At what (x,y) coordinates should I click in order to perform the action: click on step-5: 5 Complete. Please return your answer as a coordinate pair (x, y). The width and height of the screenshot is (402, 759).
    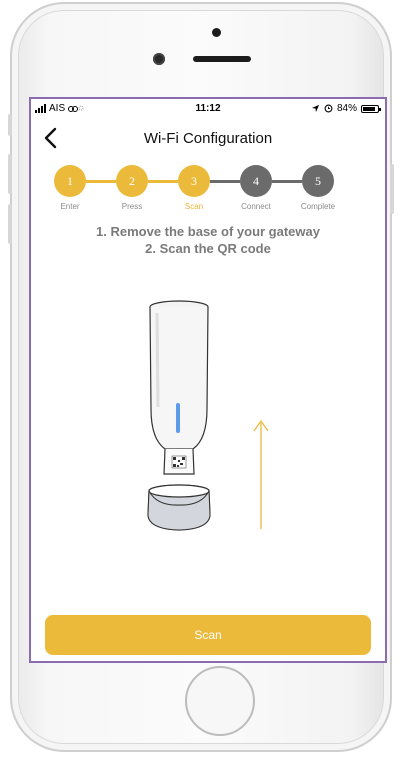
    Looking at the image, I should click on (318, 188).